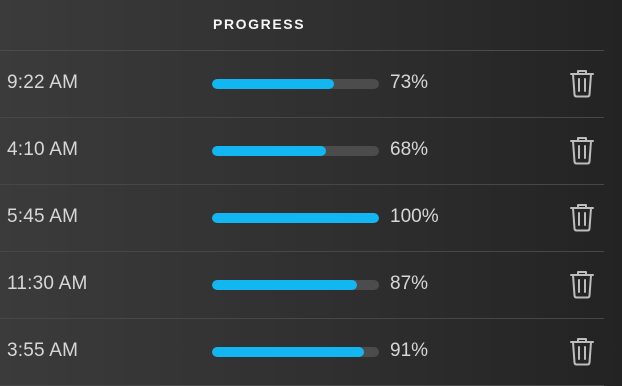  I want to click on progress-percent: 87%, so click(409, 283).